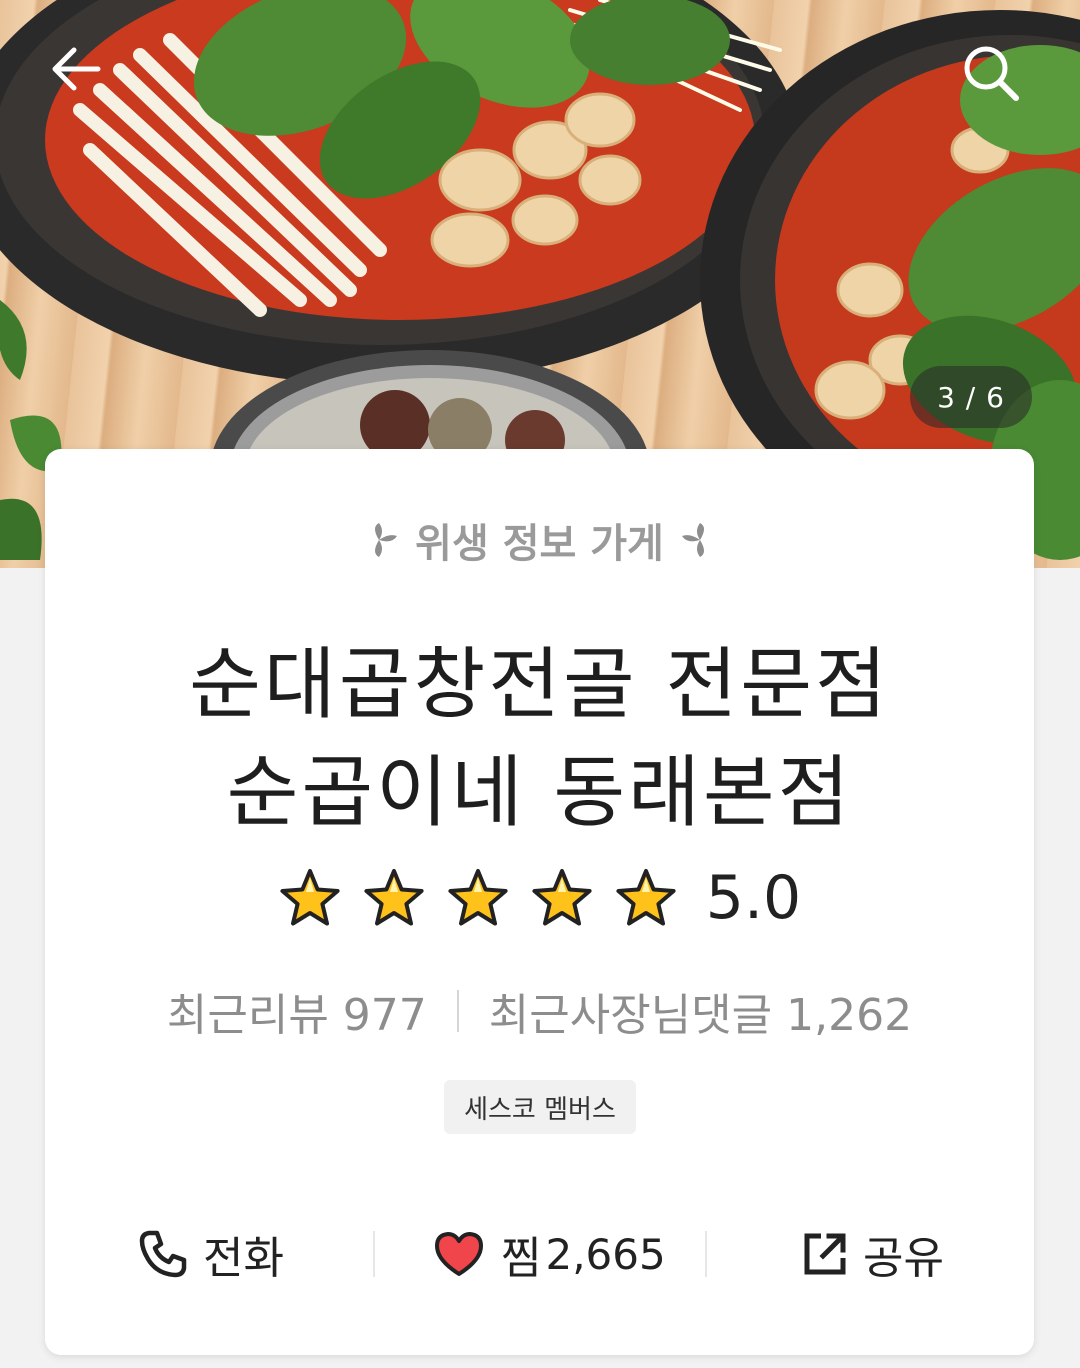 Image resolution: width=1080 pixels, height=1368 pixels. I want to click on hygiene-info-label: 위생 정보 가게, so click(539, 540).